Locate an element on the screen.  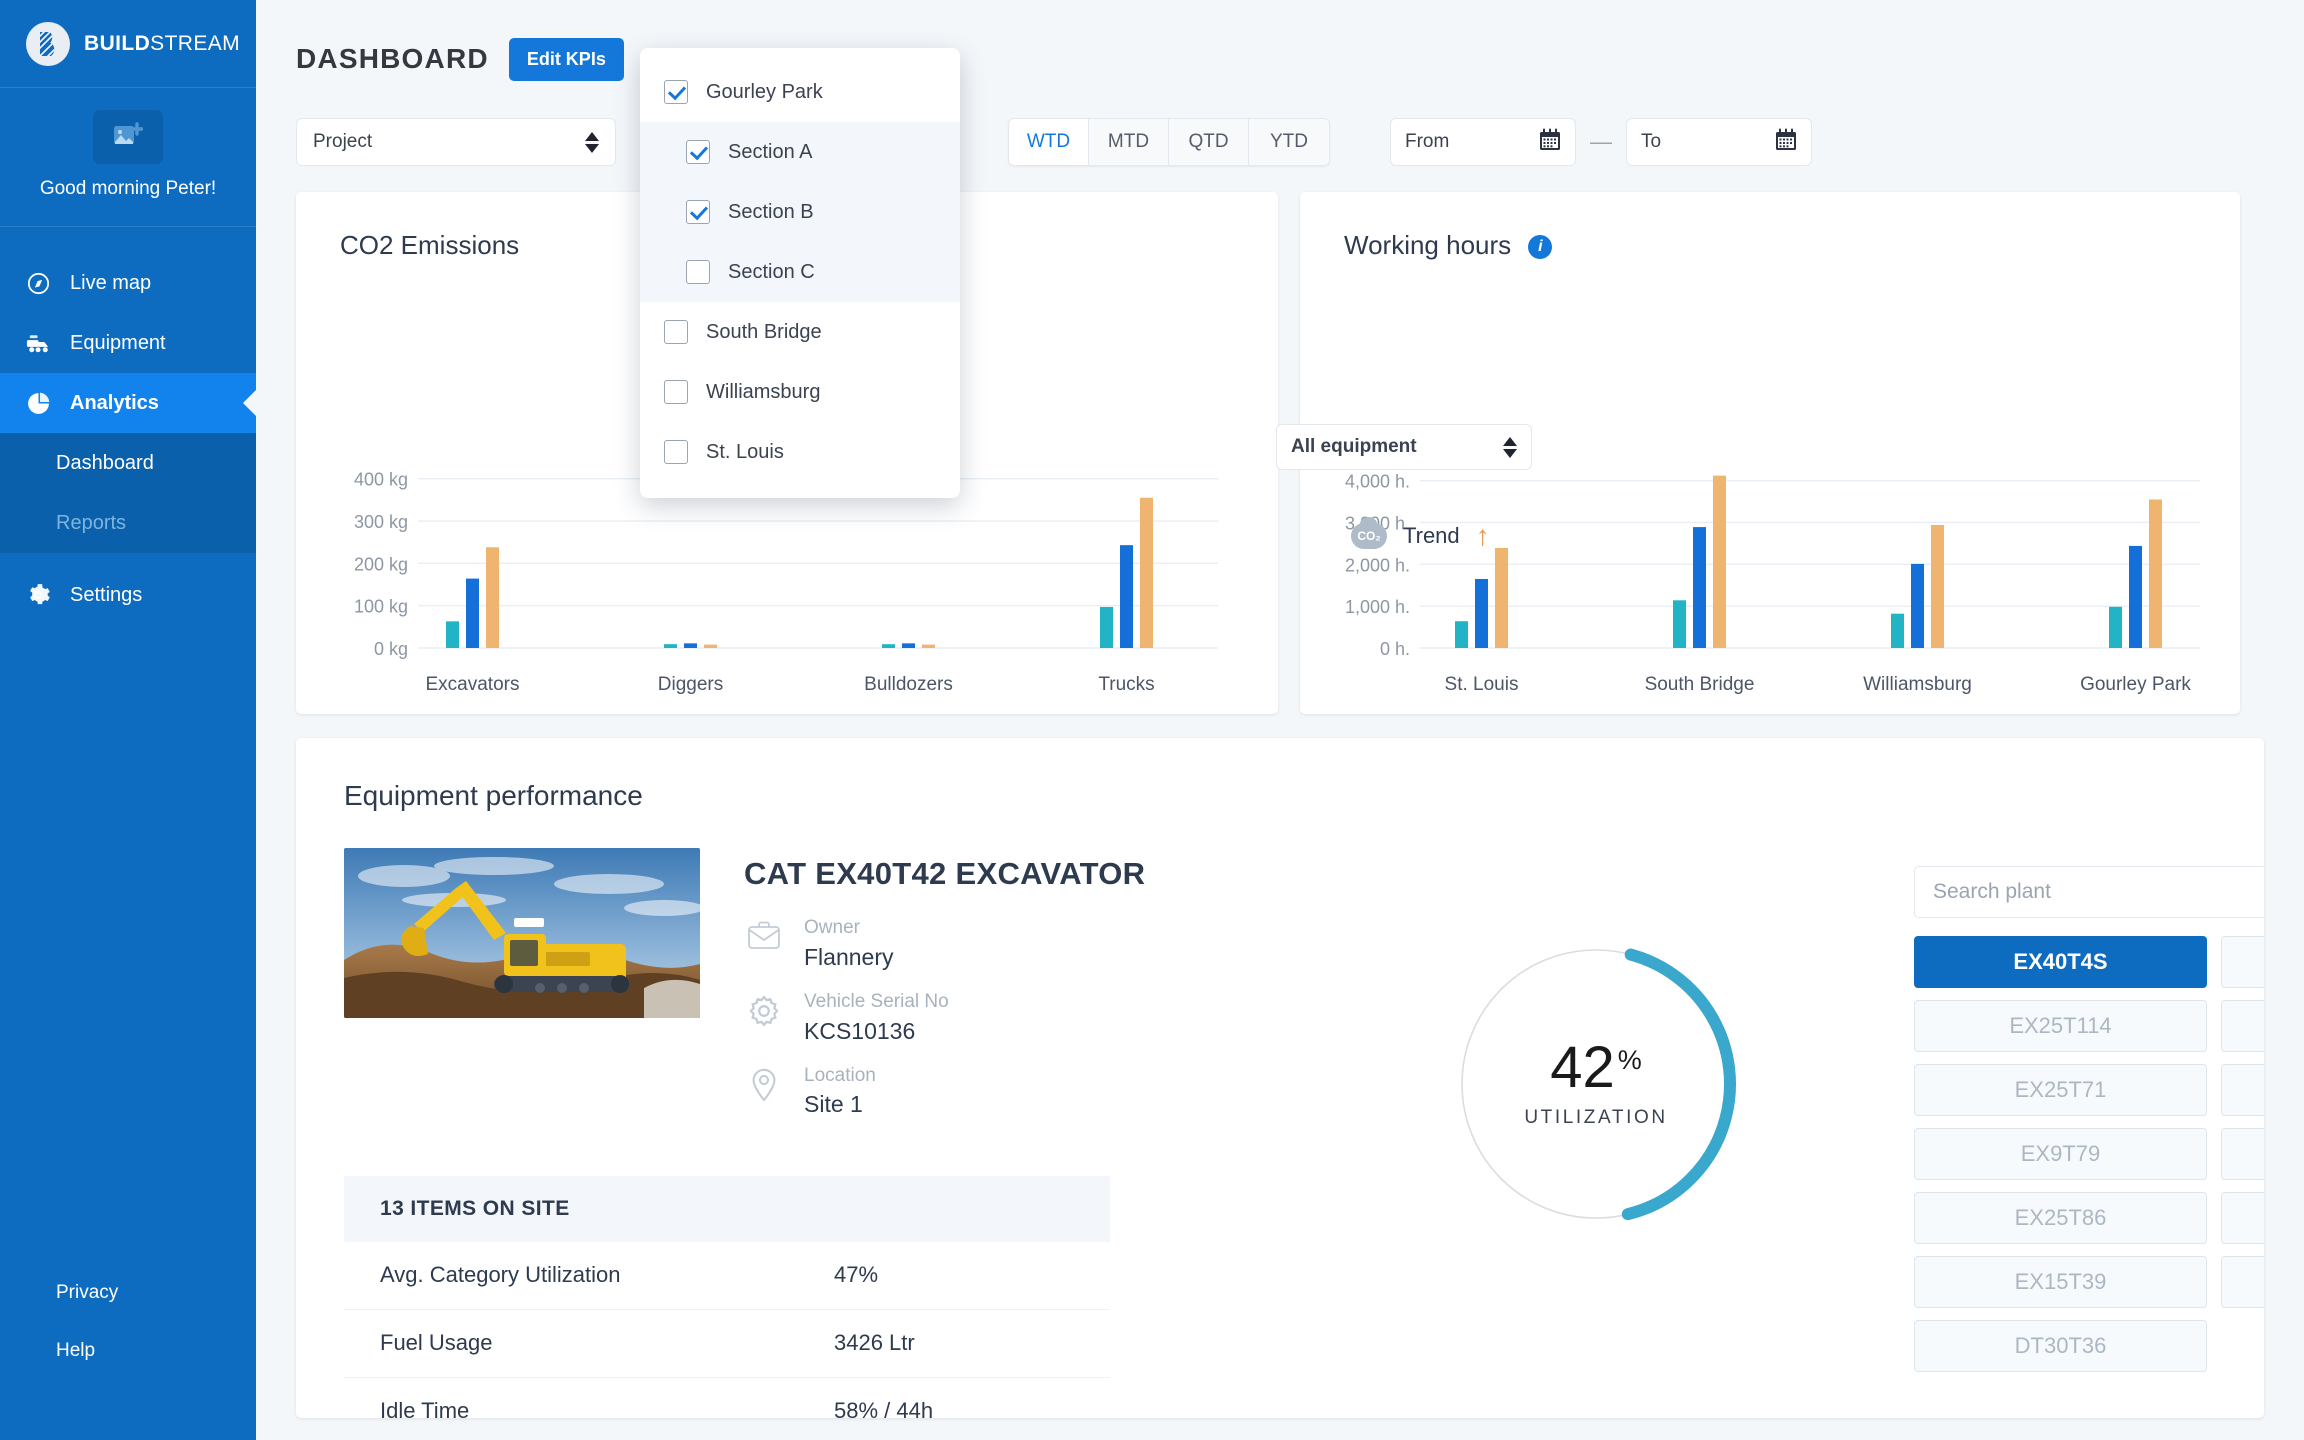
plant-chip-EX40T44: EX40T44 is located at coordinates (2242, 1218).